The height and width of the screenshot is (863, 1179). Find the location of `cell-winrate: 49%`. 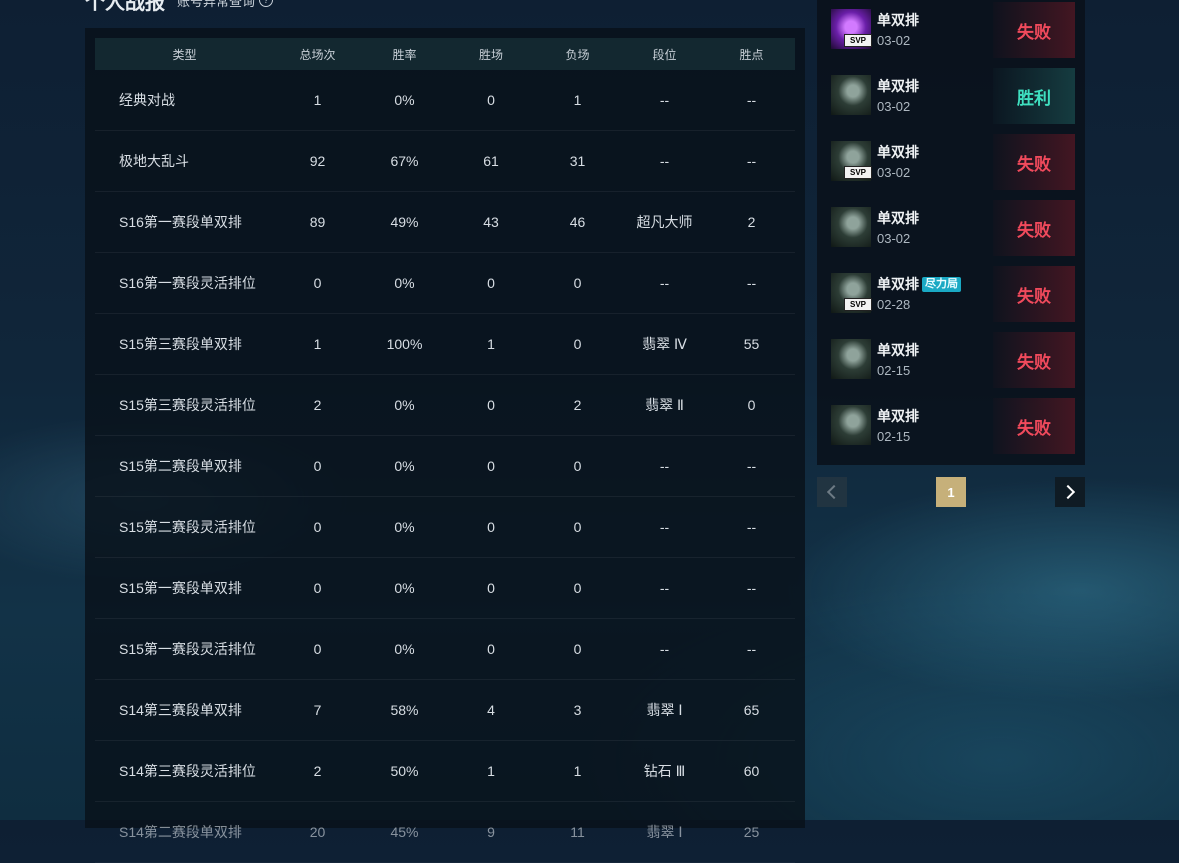

cell-winrate: 49% is located at coordinates (404, 222).